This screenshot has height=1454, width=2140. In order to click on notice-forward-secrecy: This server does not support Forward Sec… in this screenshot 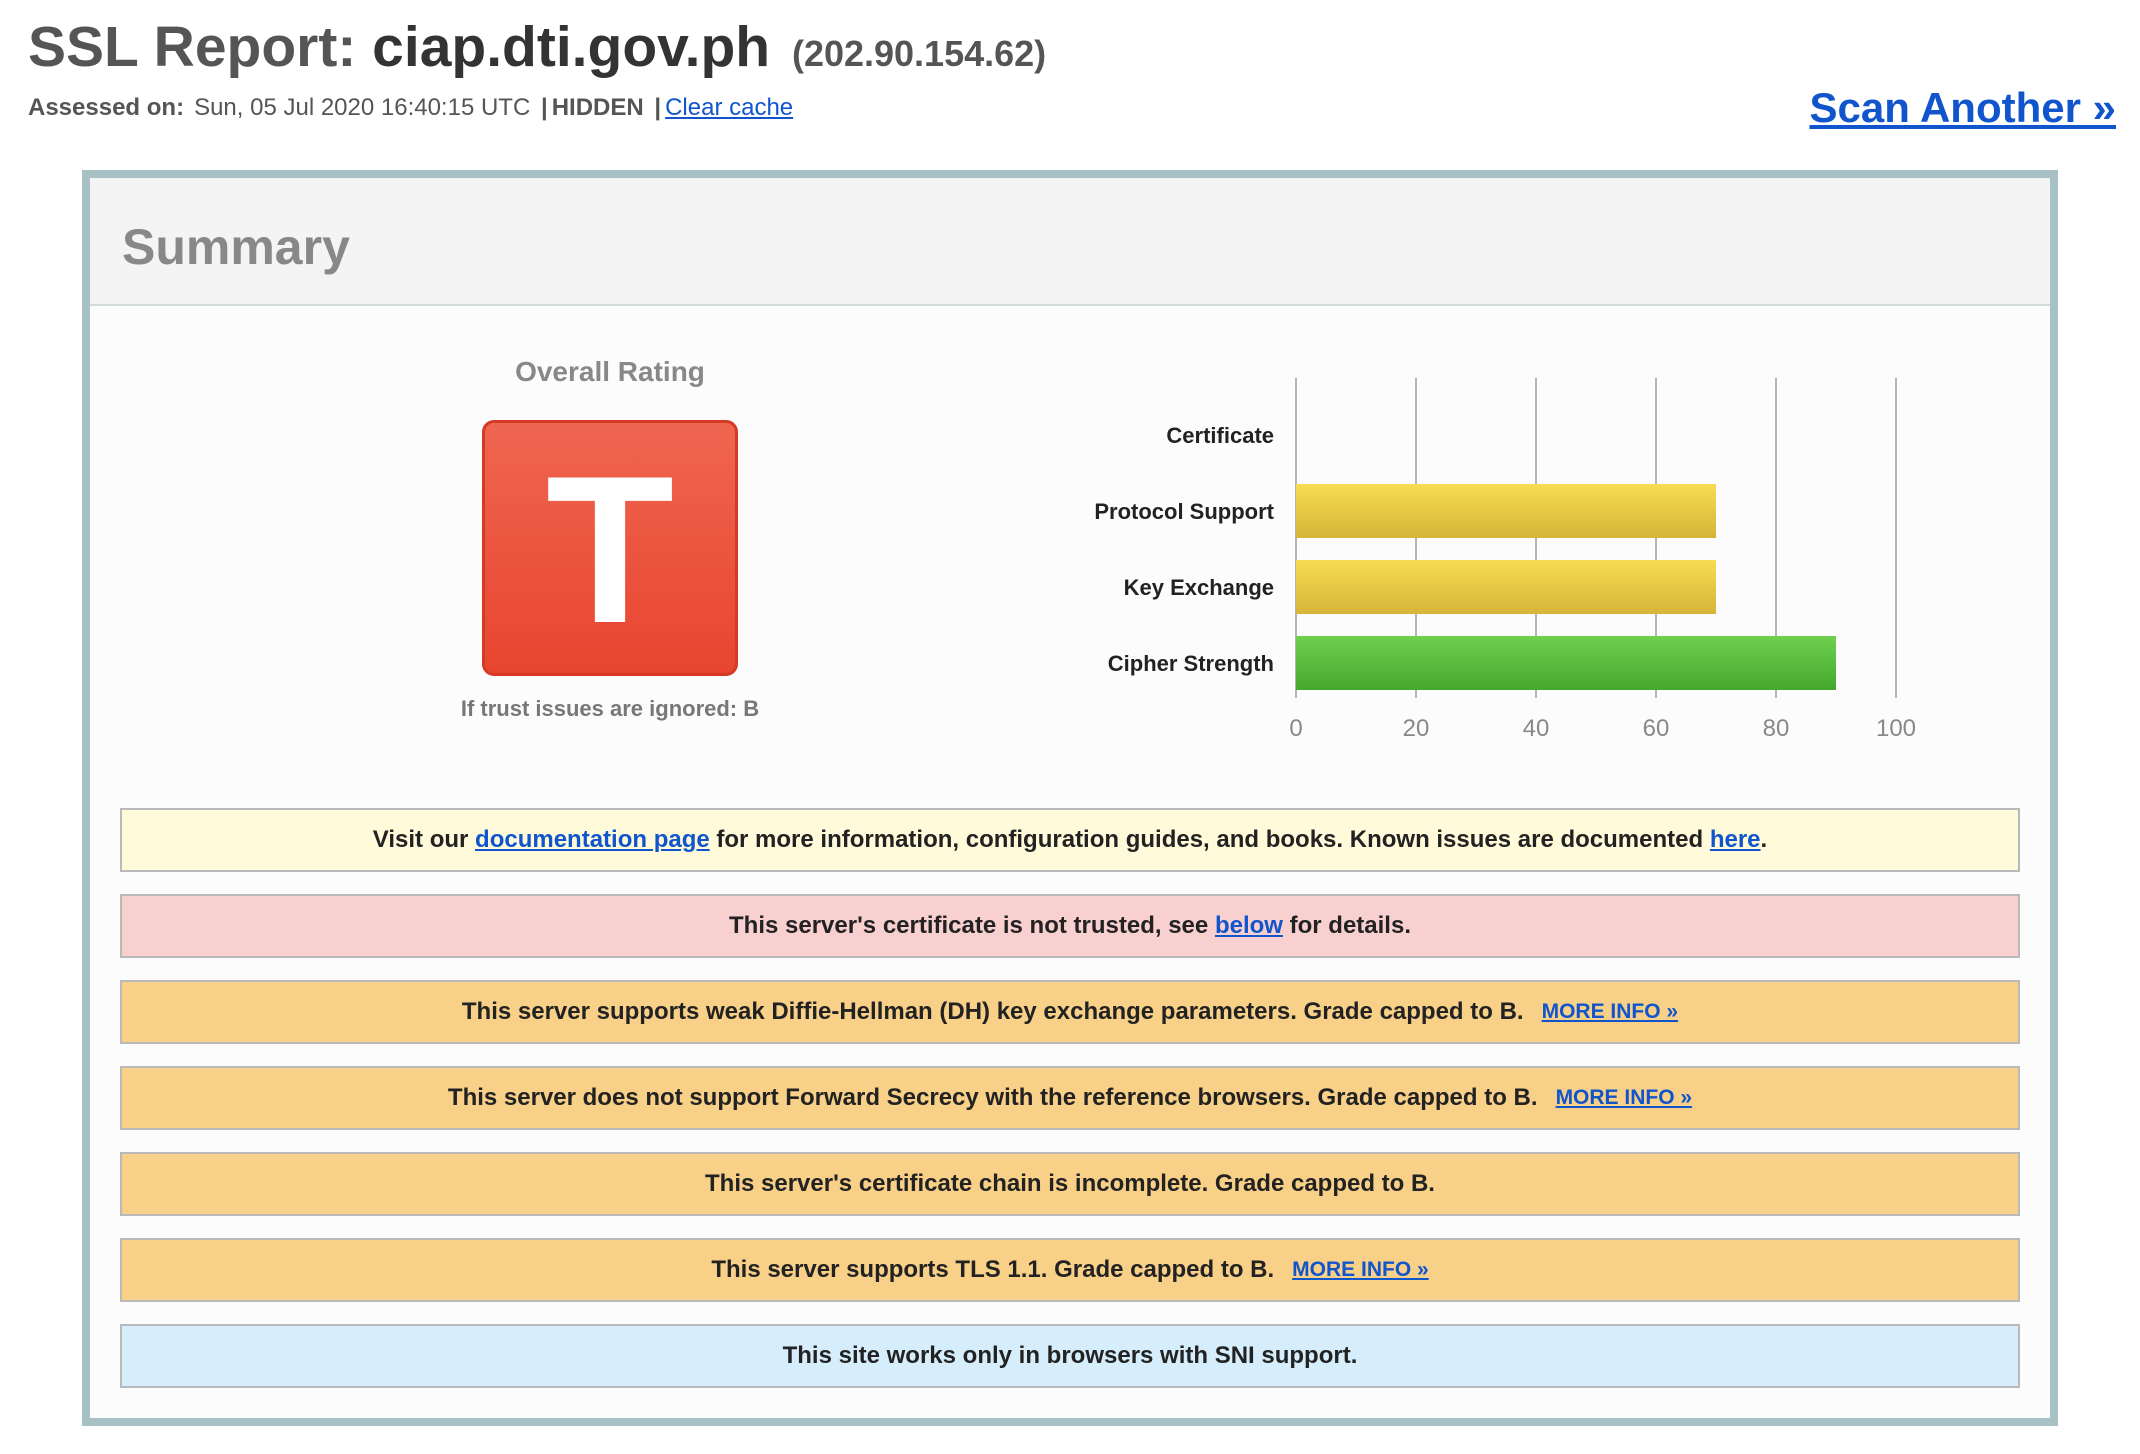, I will do `click(1070, 1098)`.